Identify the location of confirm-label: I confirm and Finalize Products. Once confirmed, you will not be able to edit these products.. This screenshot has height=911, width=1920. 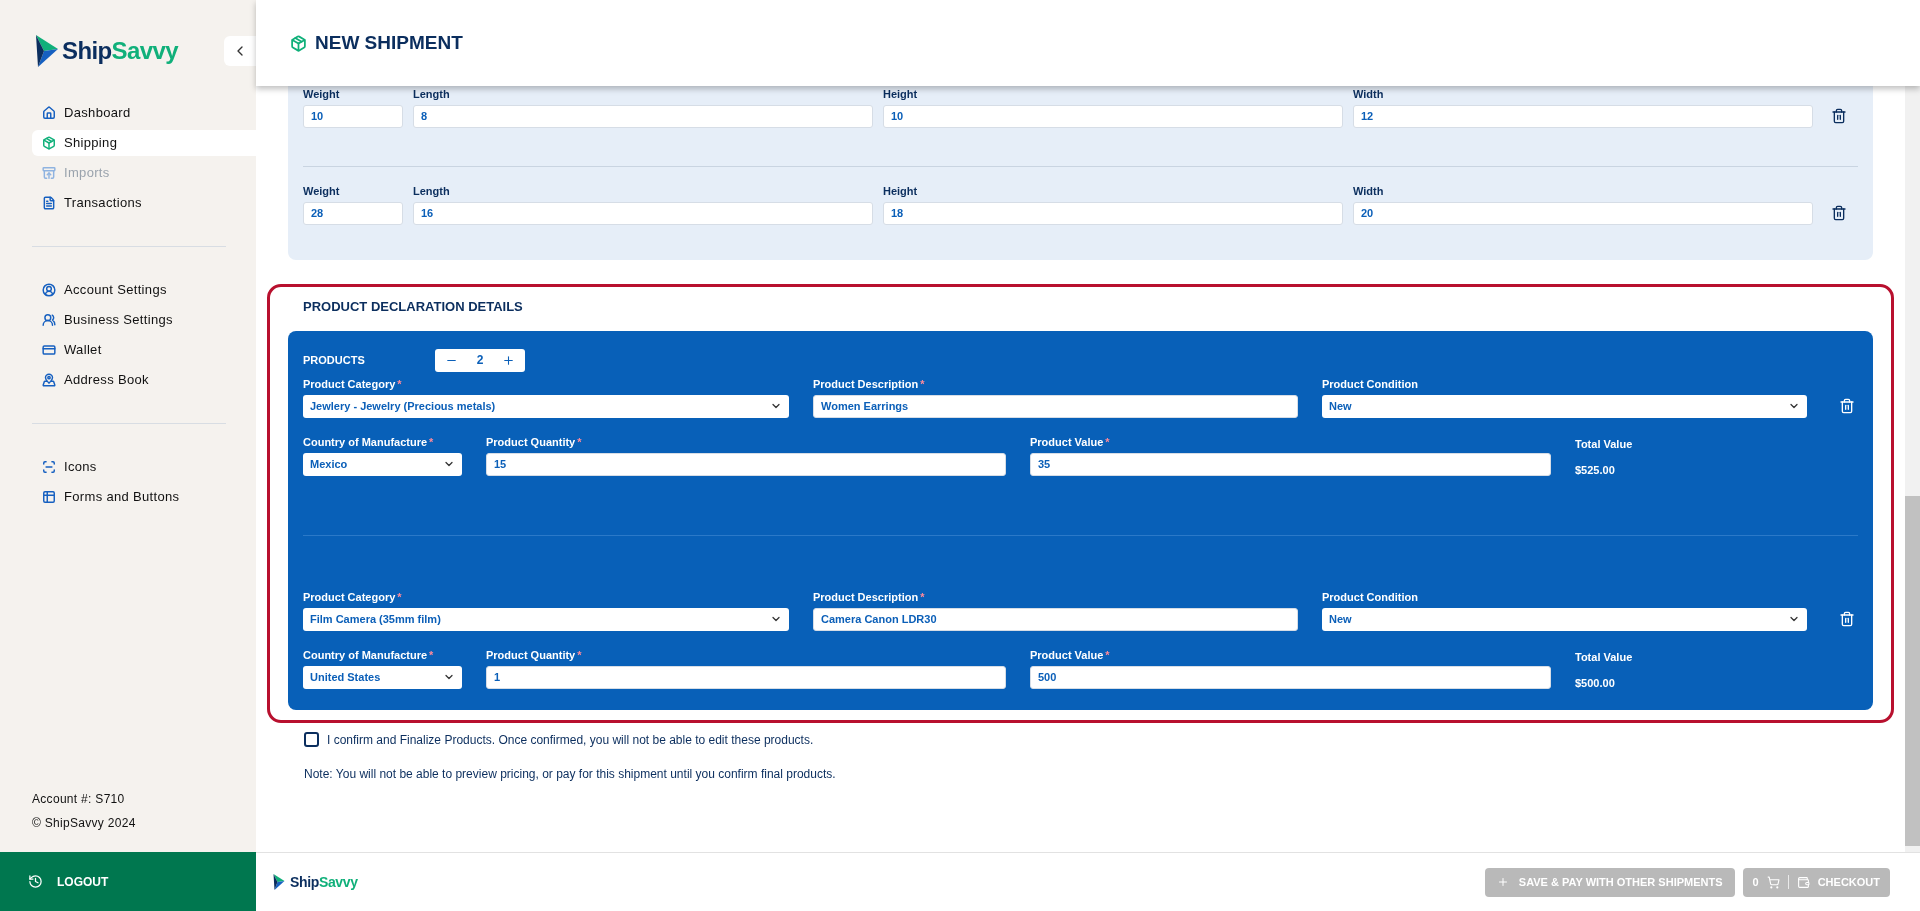
(570, 740).